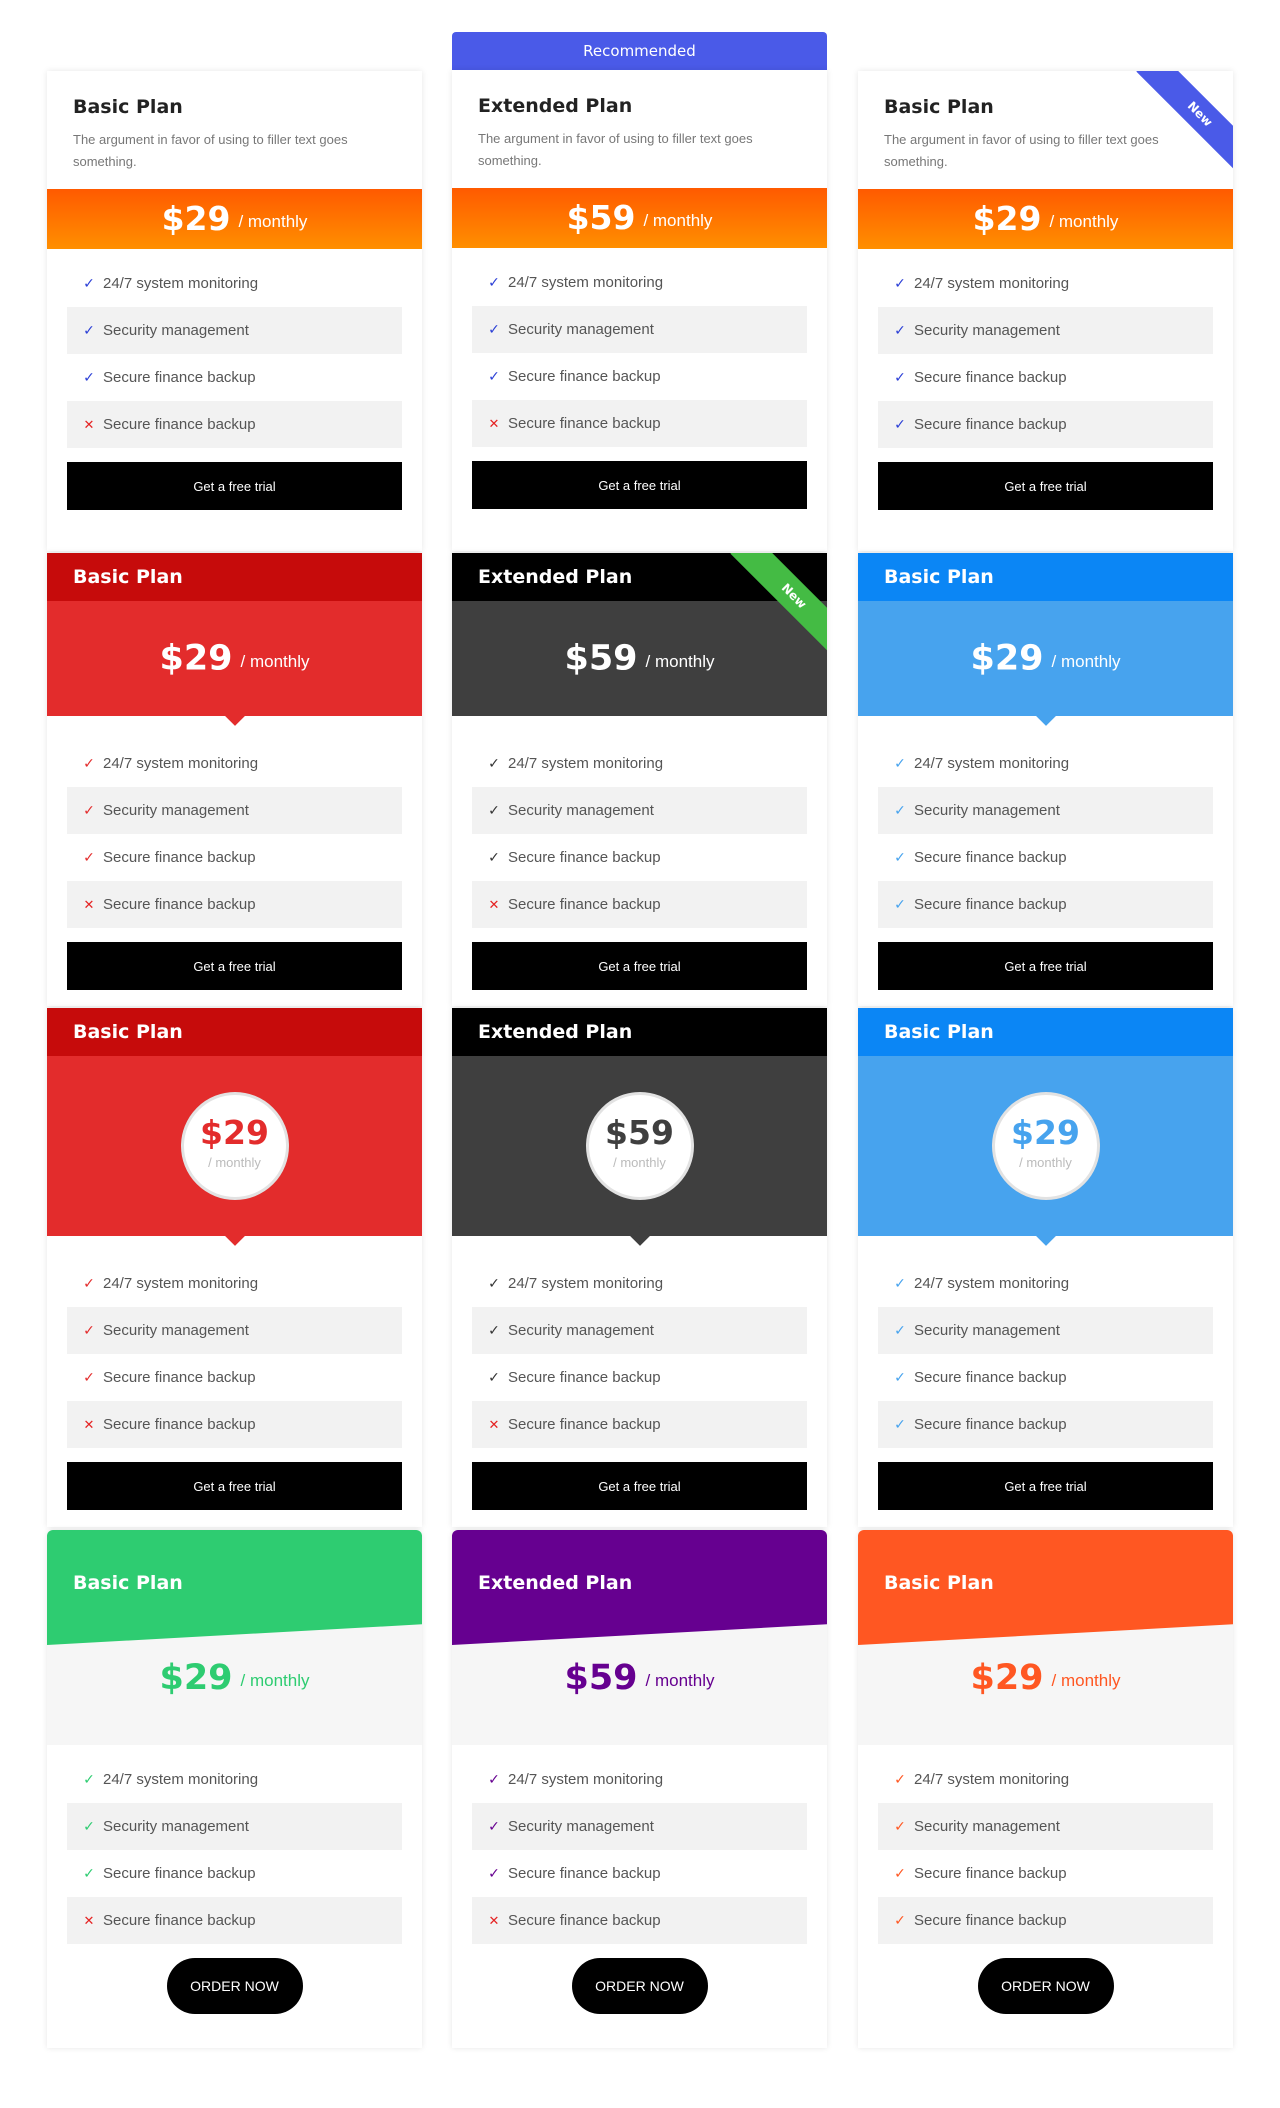 The width and height of the screenshot is (1280, 2108). Describe the element at coordinates (1045, 1678) in the screenshot. I see `price: $29 / monthly` at that location.